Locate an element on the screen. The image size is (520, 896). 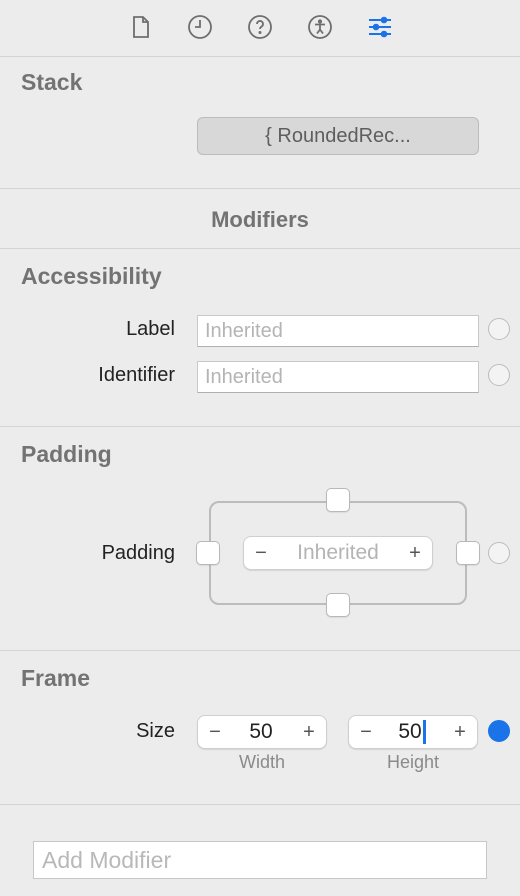
padding-increment-button: + is located at coordinates (415, 553).